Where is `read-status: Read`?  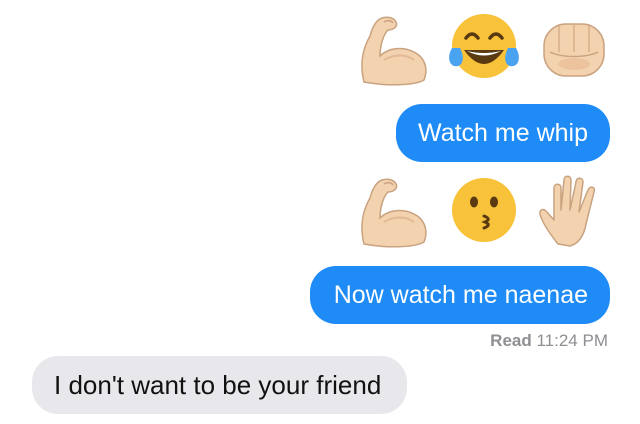 read-status: Read is located at coordinates (511, 340).